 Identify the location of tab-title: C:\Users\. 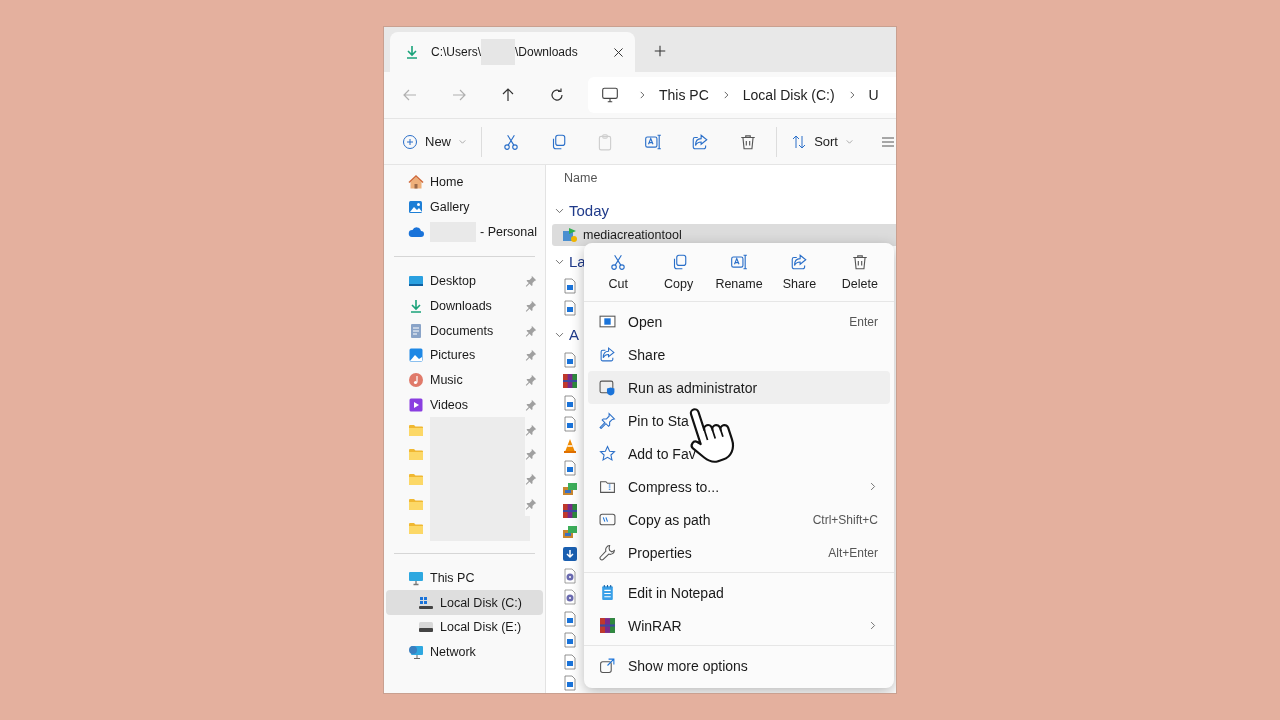
(456, 52).